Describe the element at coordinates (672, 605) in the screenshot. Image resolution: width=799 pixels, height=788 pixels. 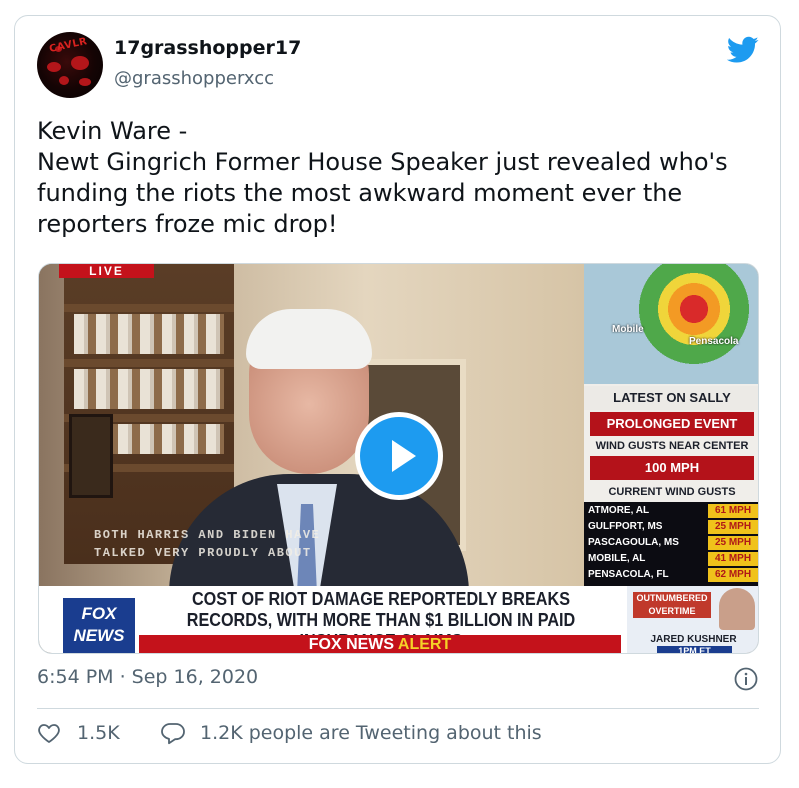
I see `promo-badge: OUTNUMBERED OVERTIME` at that location.